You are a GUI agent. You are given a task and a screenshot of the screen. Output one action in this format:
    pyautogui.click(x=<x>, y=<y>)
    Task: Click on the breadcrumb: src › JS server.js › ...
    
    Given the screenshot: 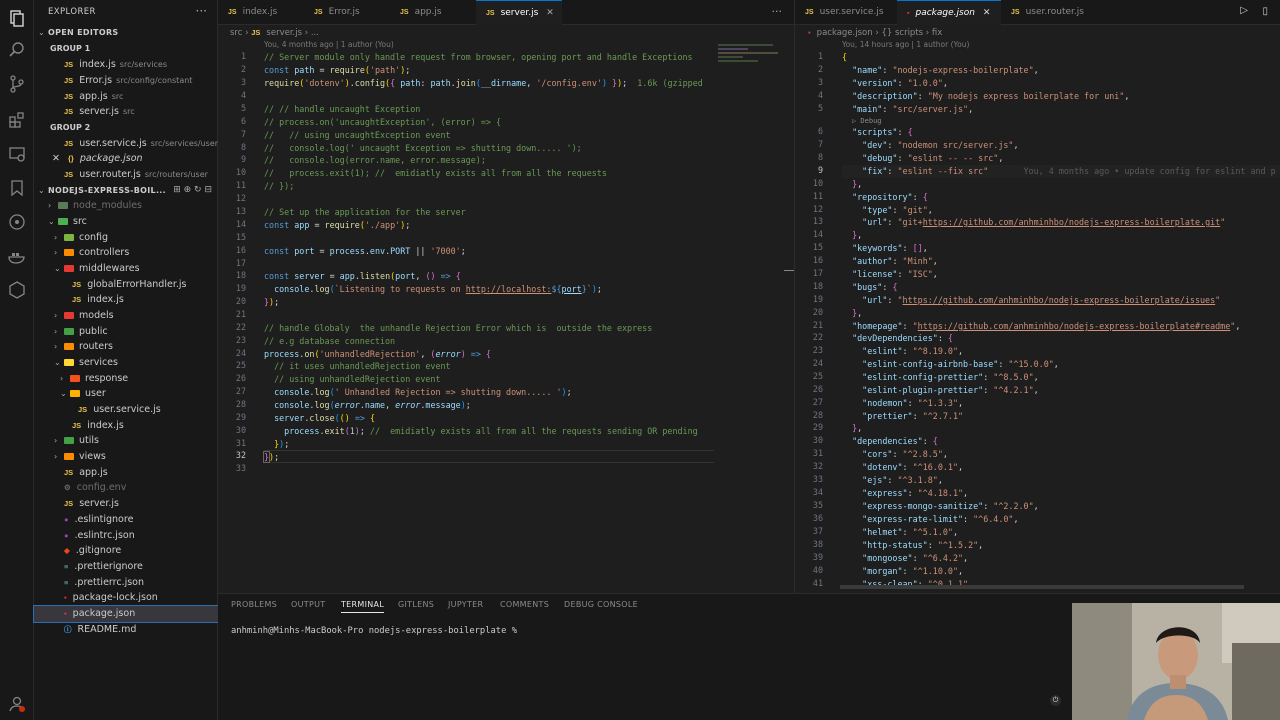 What is the action you would take?
    pyautogui.click(x=274, y=33)
    